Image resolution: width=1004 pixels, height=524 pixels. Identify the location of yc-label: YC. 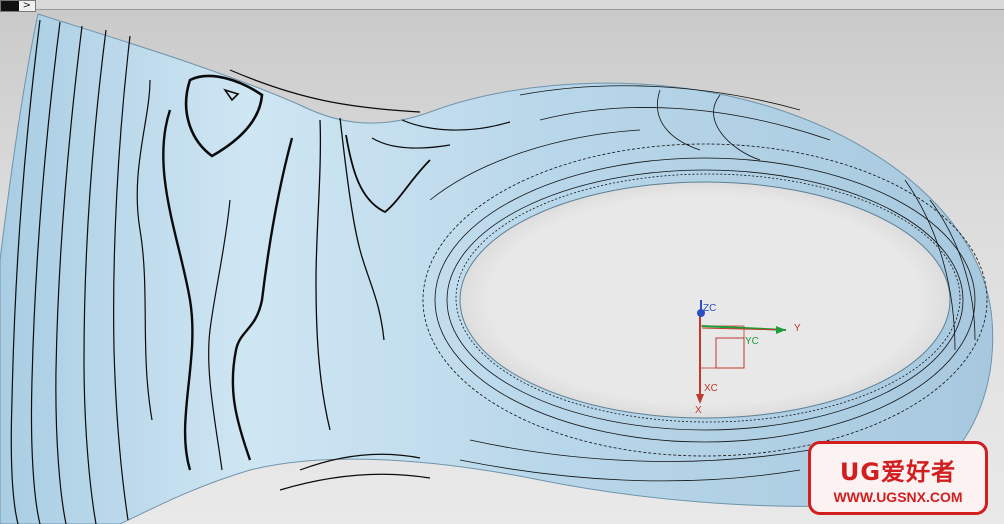
(752, 341).